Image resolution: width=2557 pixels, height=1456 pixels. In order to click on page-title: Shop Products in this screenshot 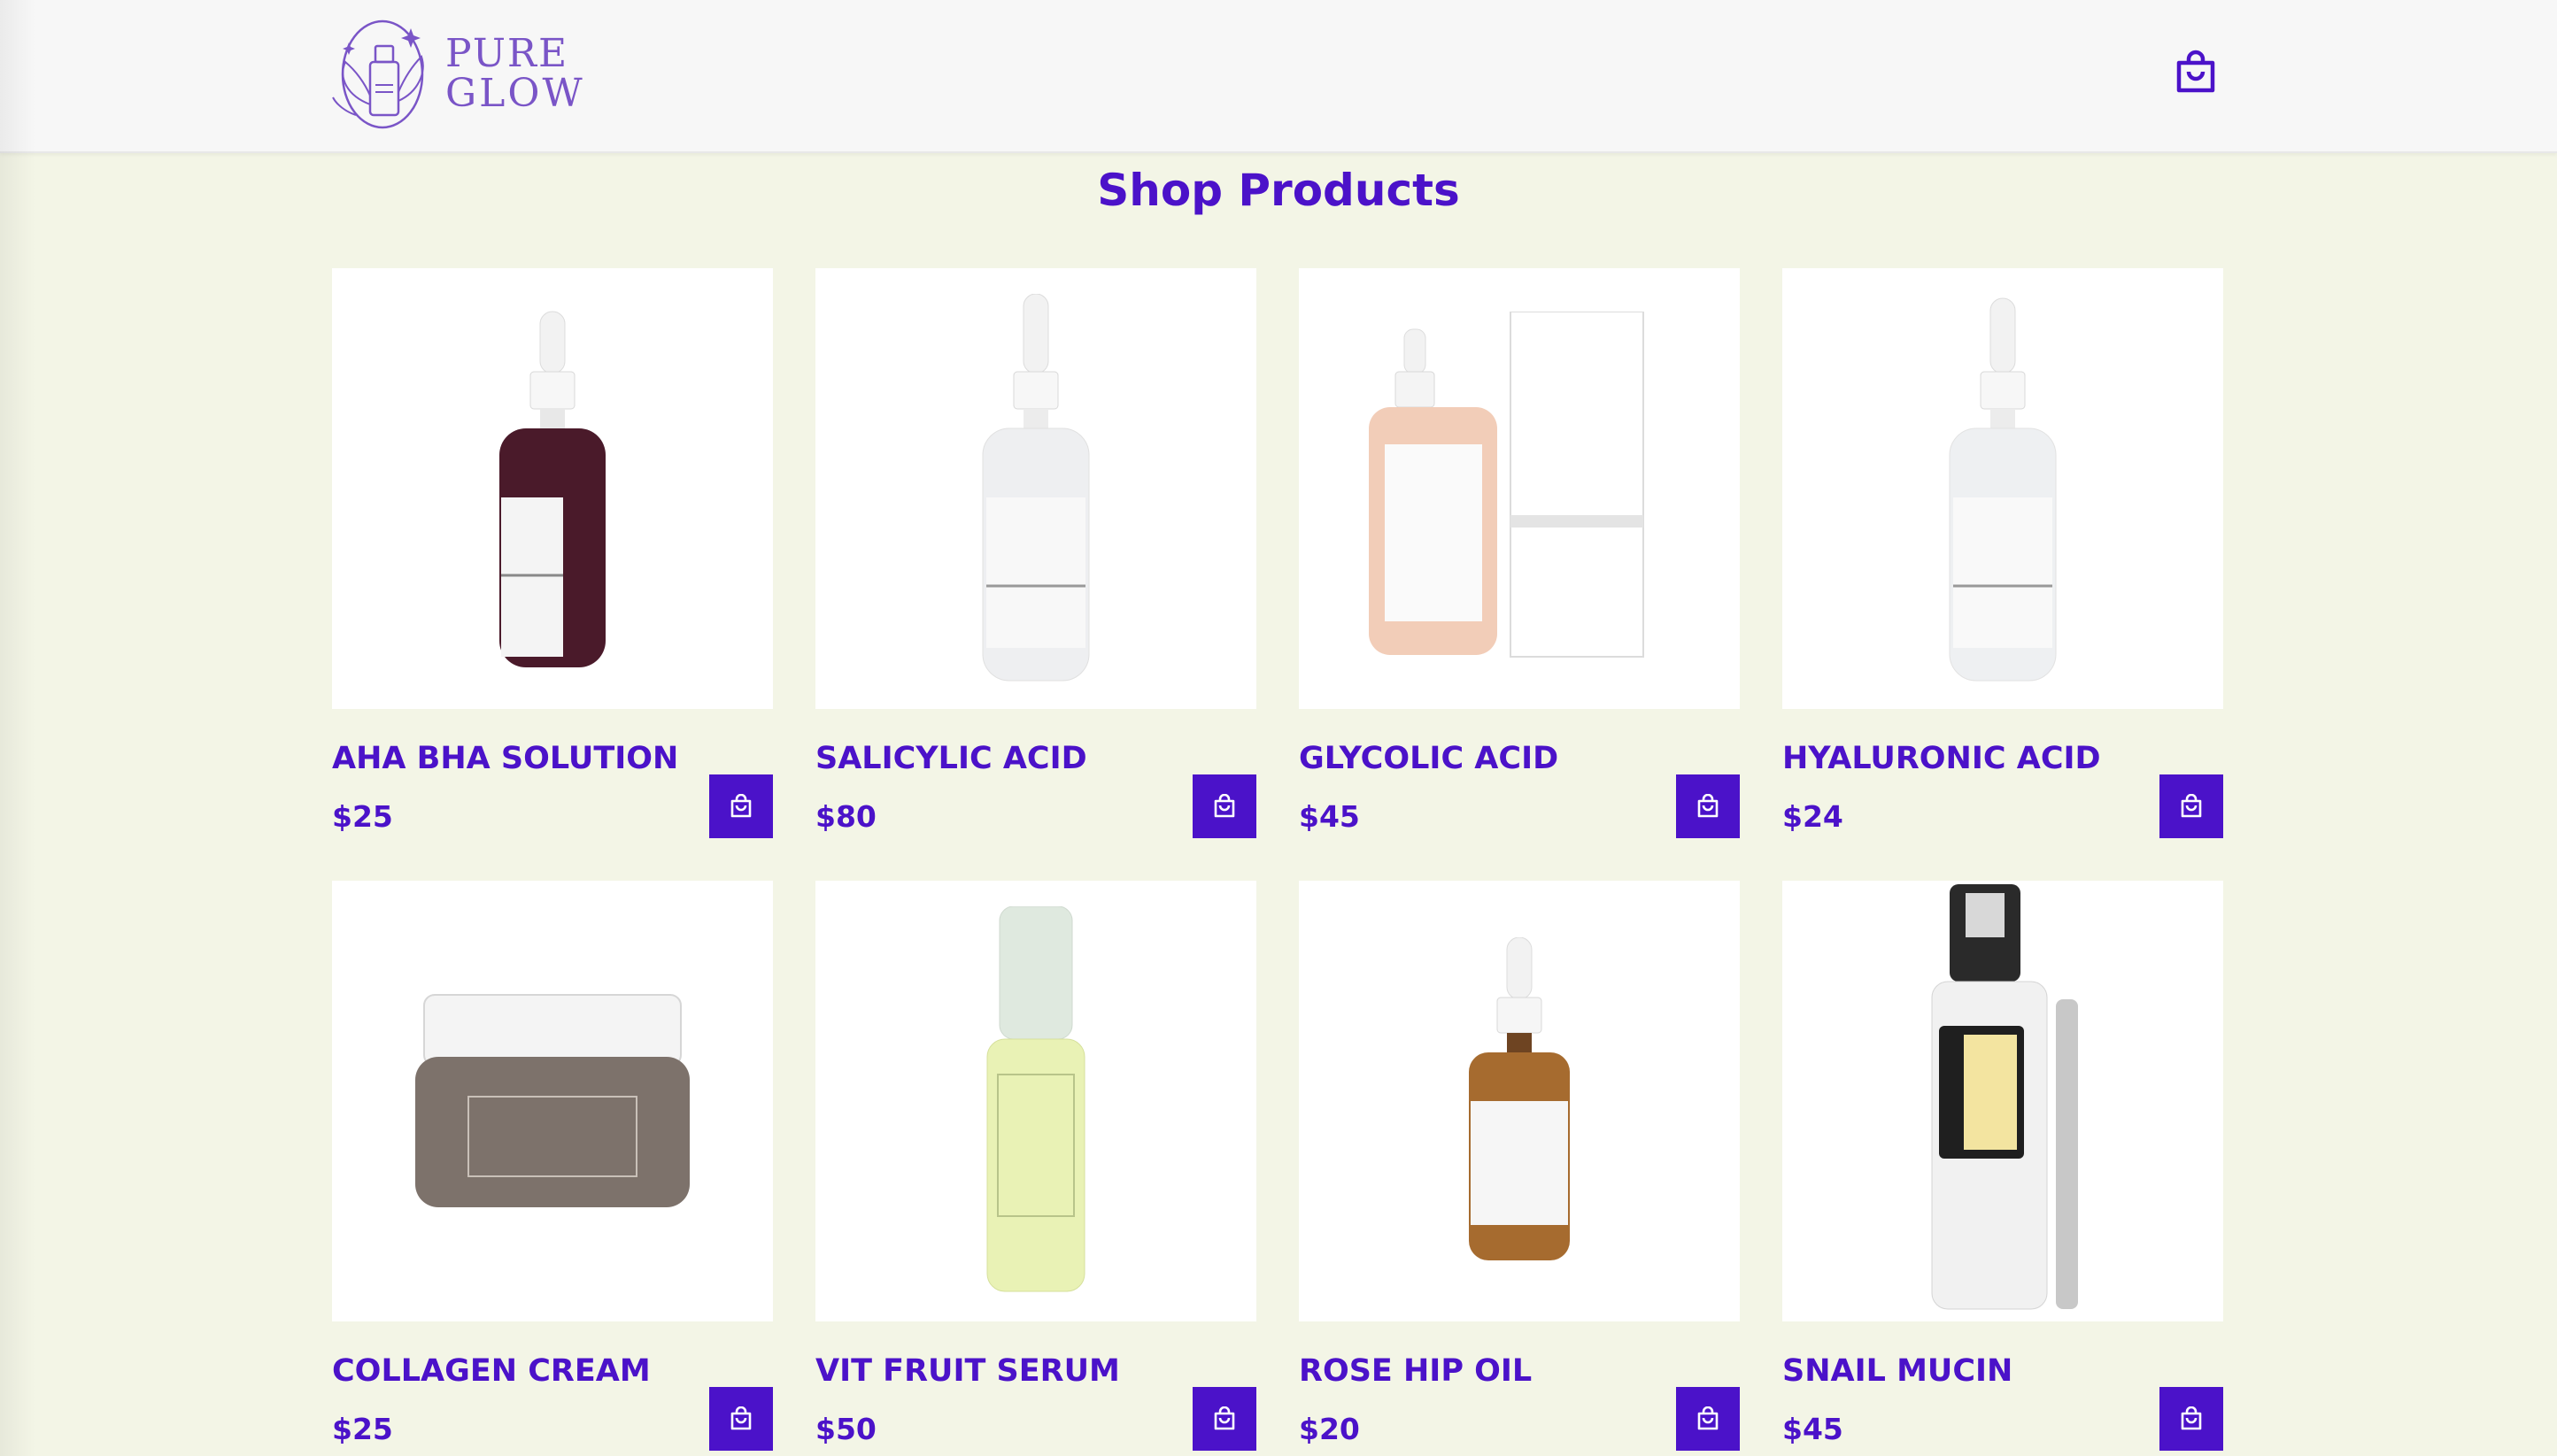, I will do `click(1278, 190)`.